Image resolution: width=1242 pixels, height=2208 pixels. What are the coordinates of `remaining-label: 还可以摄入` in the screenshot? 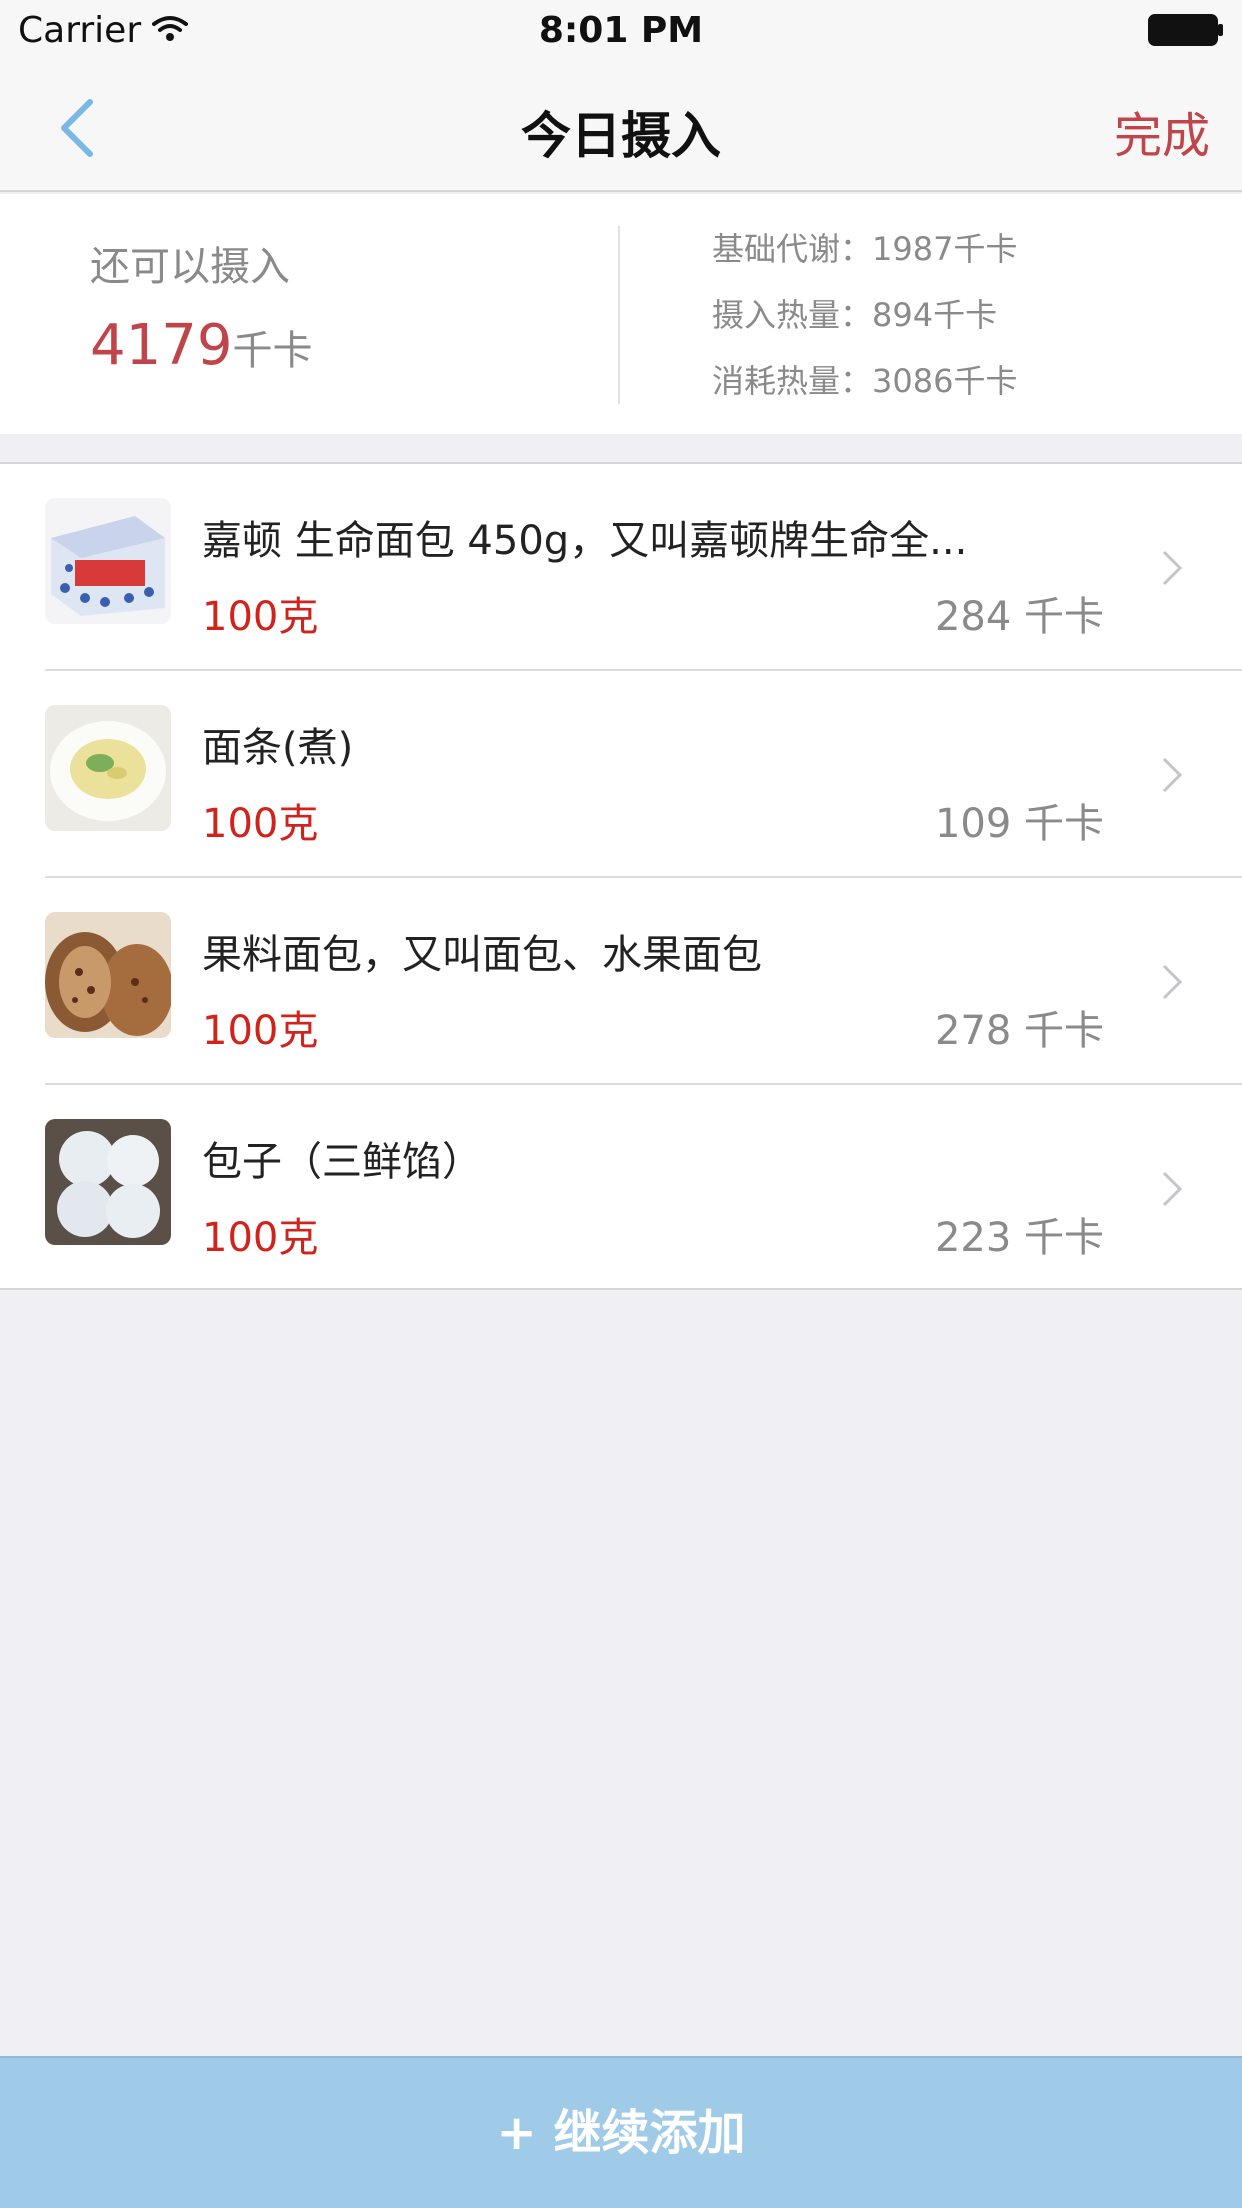 It's located at (190, 267).